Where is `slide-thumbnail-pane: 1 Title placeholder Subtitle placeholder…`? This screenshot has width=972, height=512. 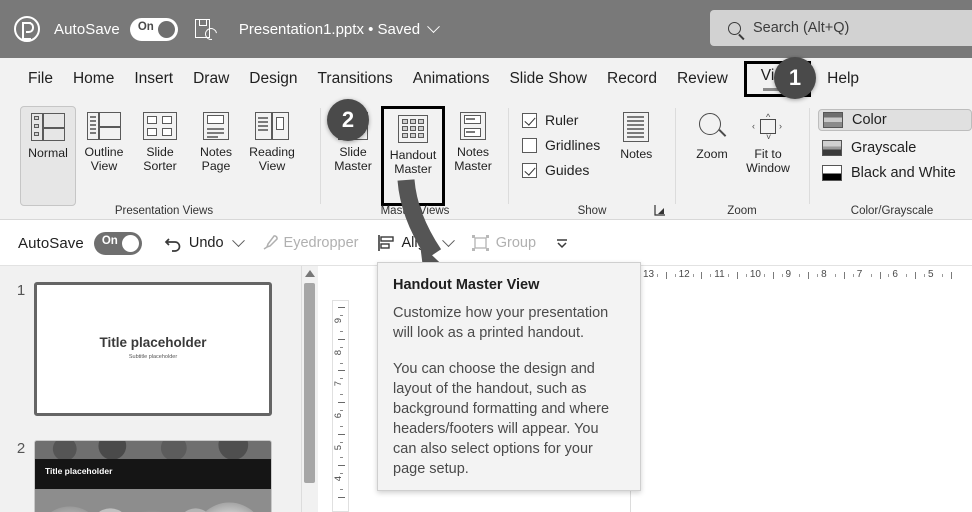 slide-thumbnail-pane: 1 Title placeholder Subtitle placeholder… is located at coordinates (151, 389).